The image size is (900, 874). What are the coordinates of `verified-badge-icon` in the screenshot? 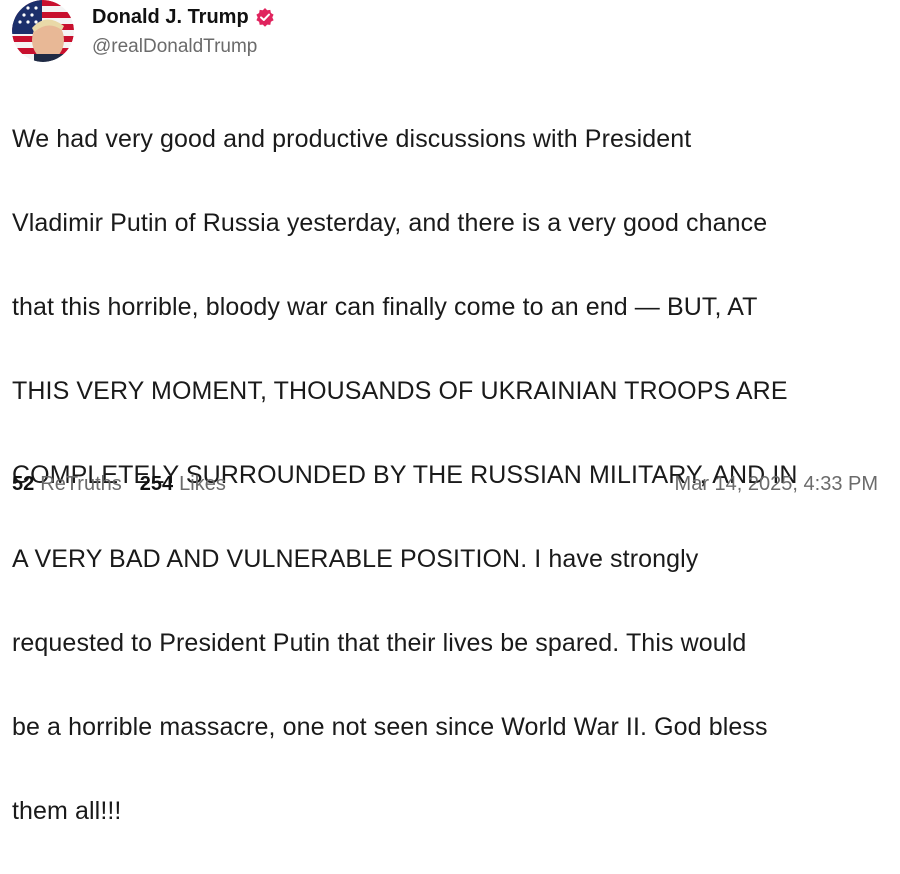 It's located at (265, 17).